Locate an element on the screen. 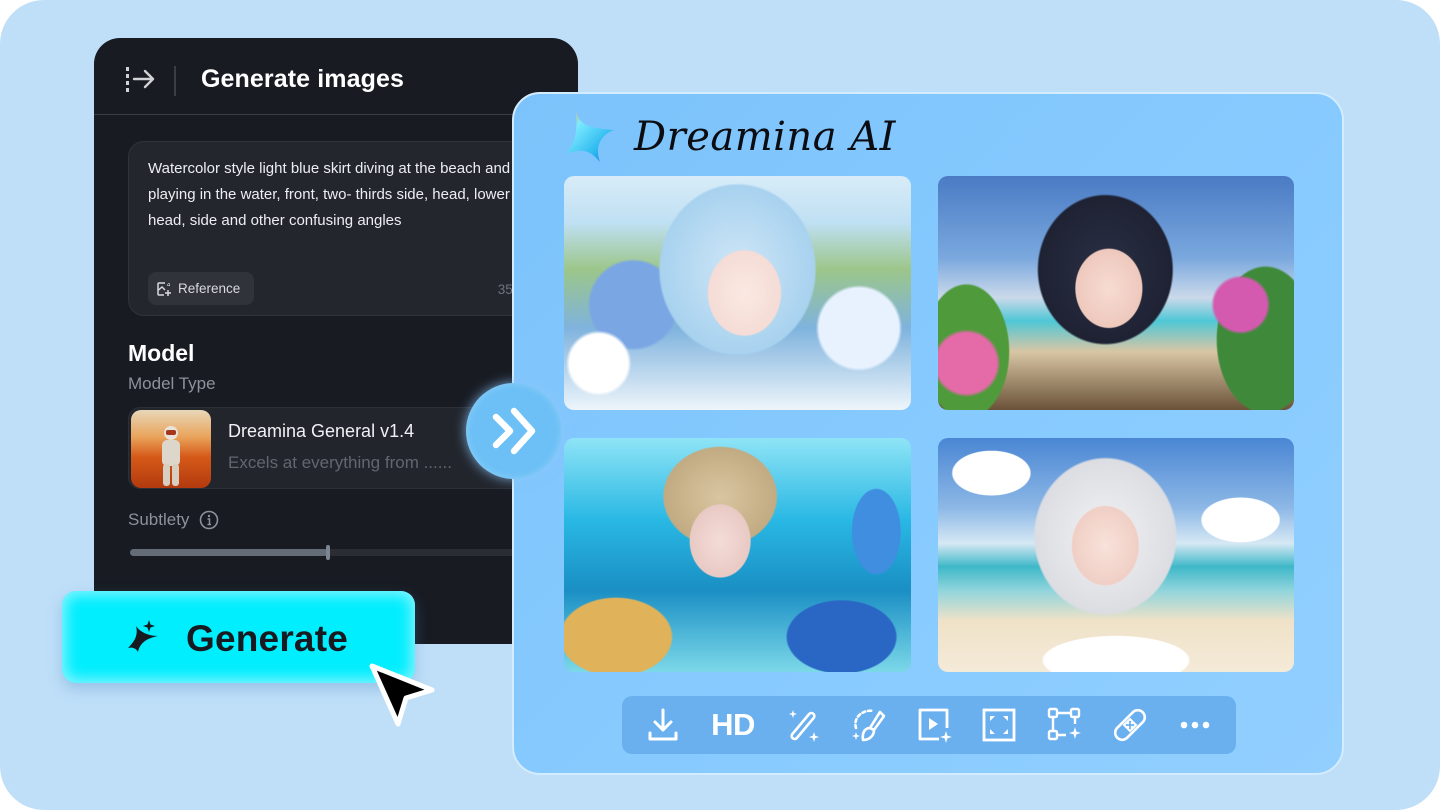 This screenshot has width=1440, height=810. model-thumbnail is located at coordinates (171, 449).